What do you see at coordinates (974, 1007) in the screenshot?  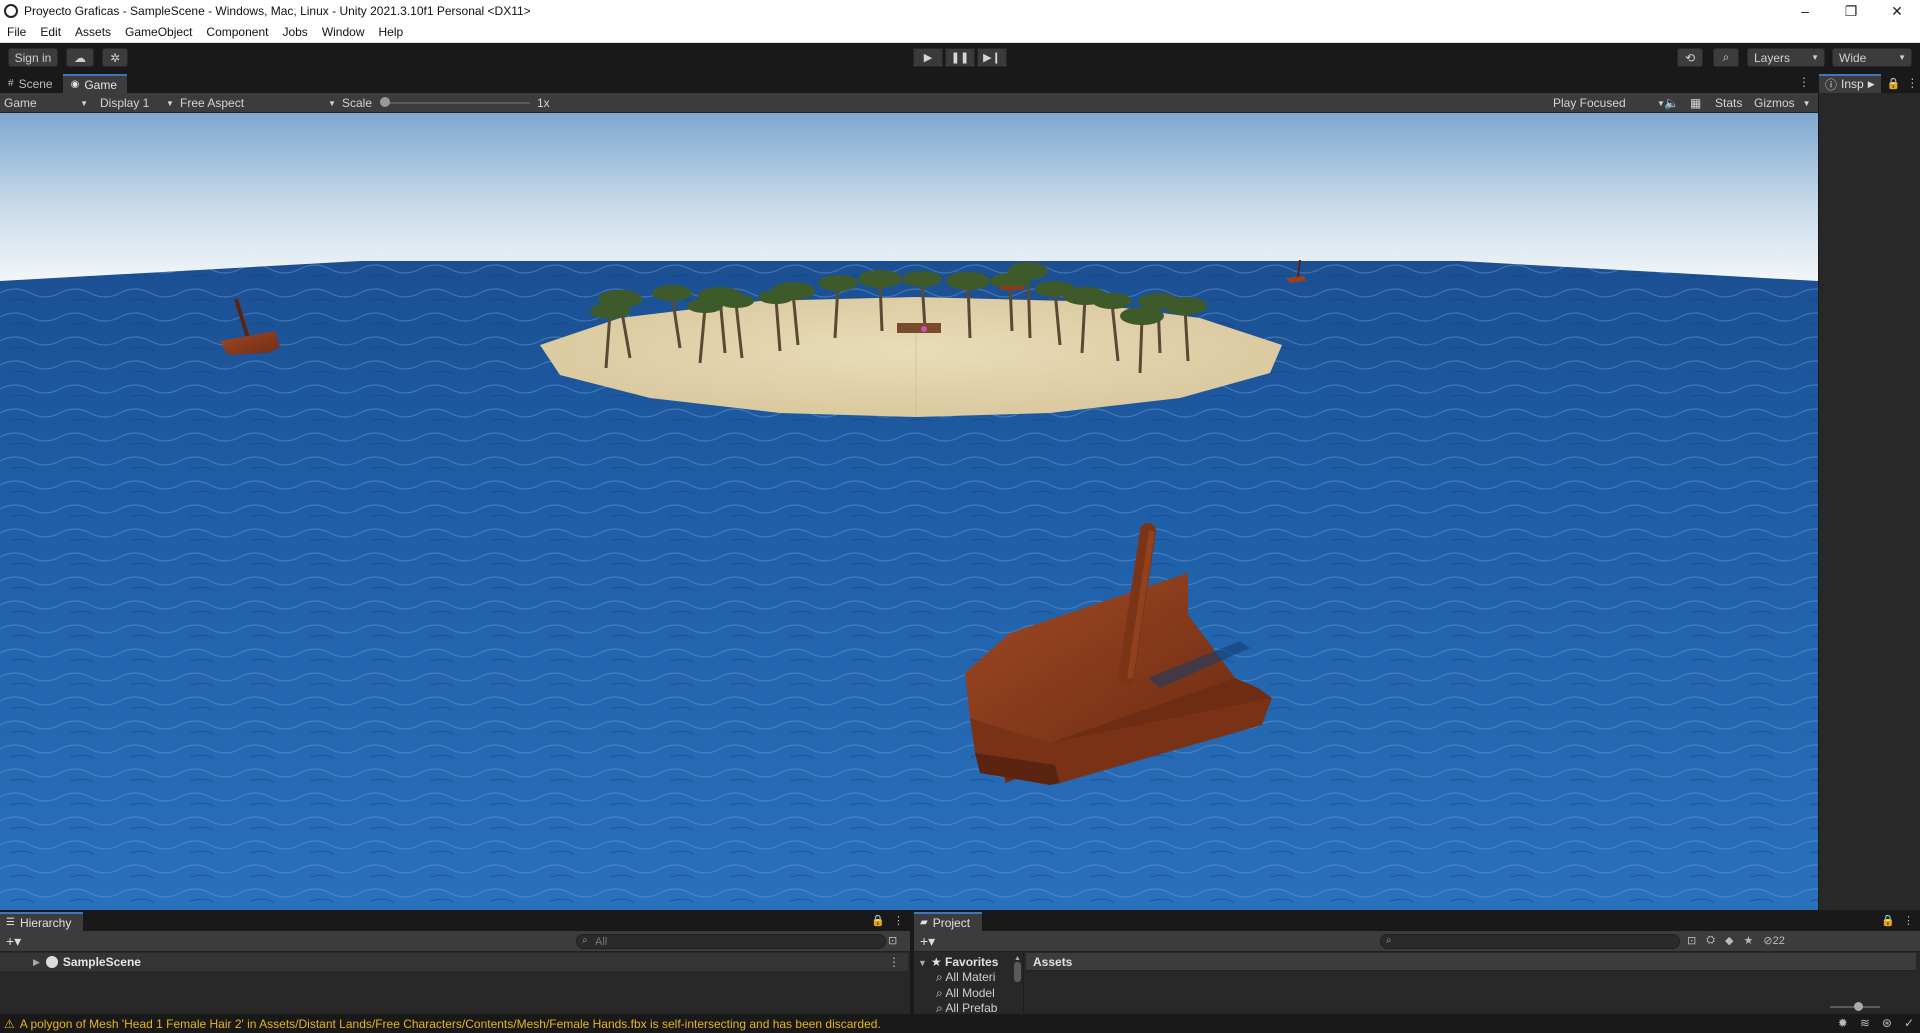 I see `favorite-item: ⌕ All Prefab` at bounding box center [974, 1007].